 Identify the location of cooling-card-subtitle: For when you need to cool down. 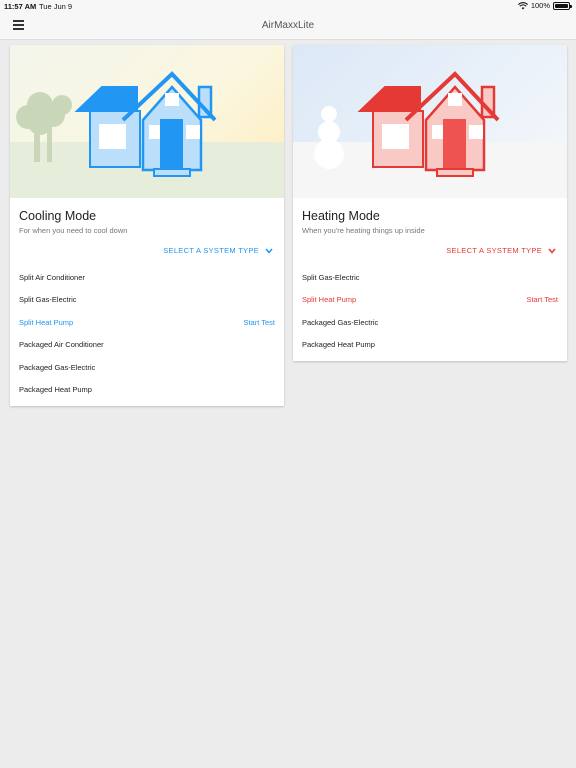
(73, 230).